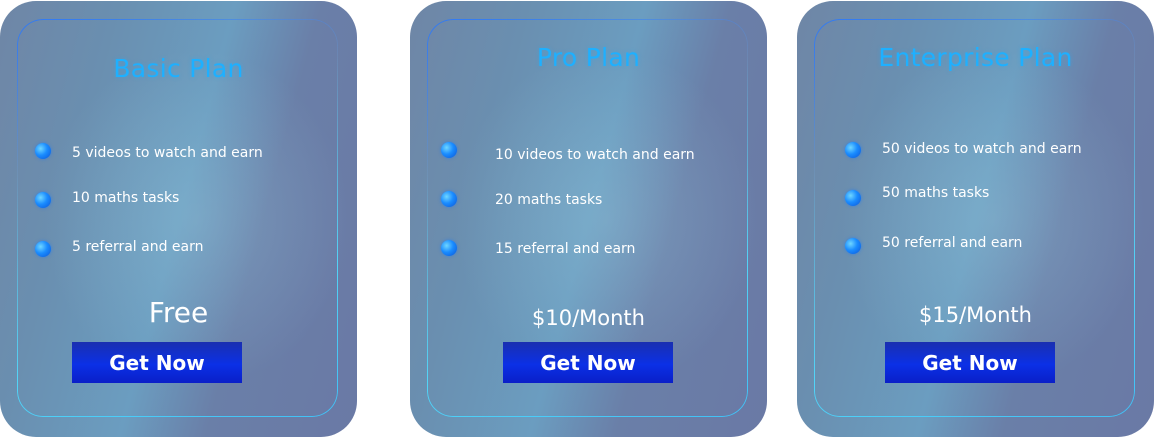  I want to click on plan-title: Pro Plan, so click(588, 57).